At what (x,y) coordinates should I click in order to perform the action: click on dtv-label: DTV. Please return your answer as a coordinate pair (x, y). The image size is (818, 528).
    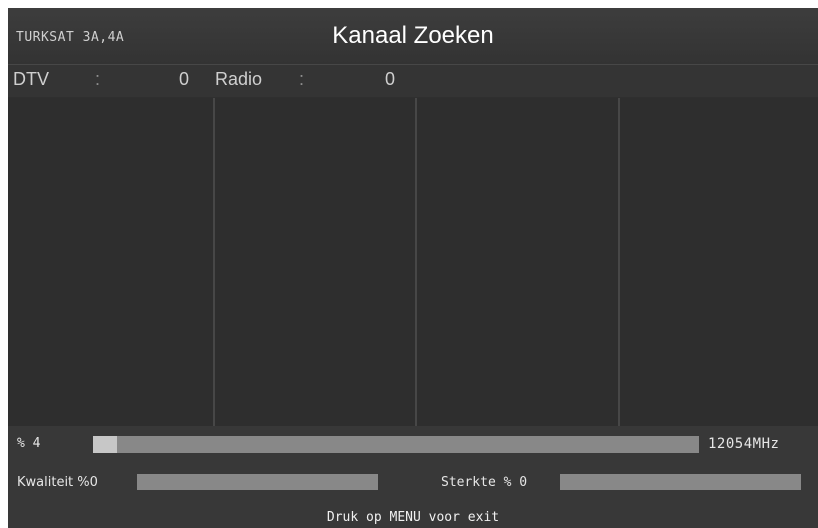
    Looking at the image, I should click on (31, 79).